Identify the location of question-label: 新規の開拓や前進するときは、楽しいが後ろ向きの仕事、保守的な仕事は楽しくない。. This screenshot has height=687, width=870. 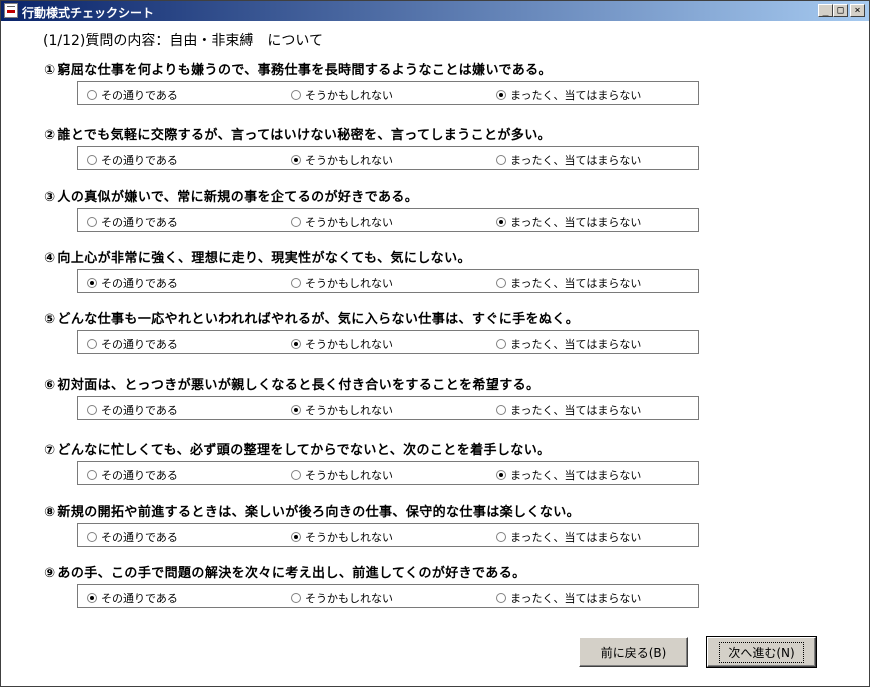
(319, 512).